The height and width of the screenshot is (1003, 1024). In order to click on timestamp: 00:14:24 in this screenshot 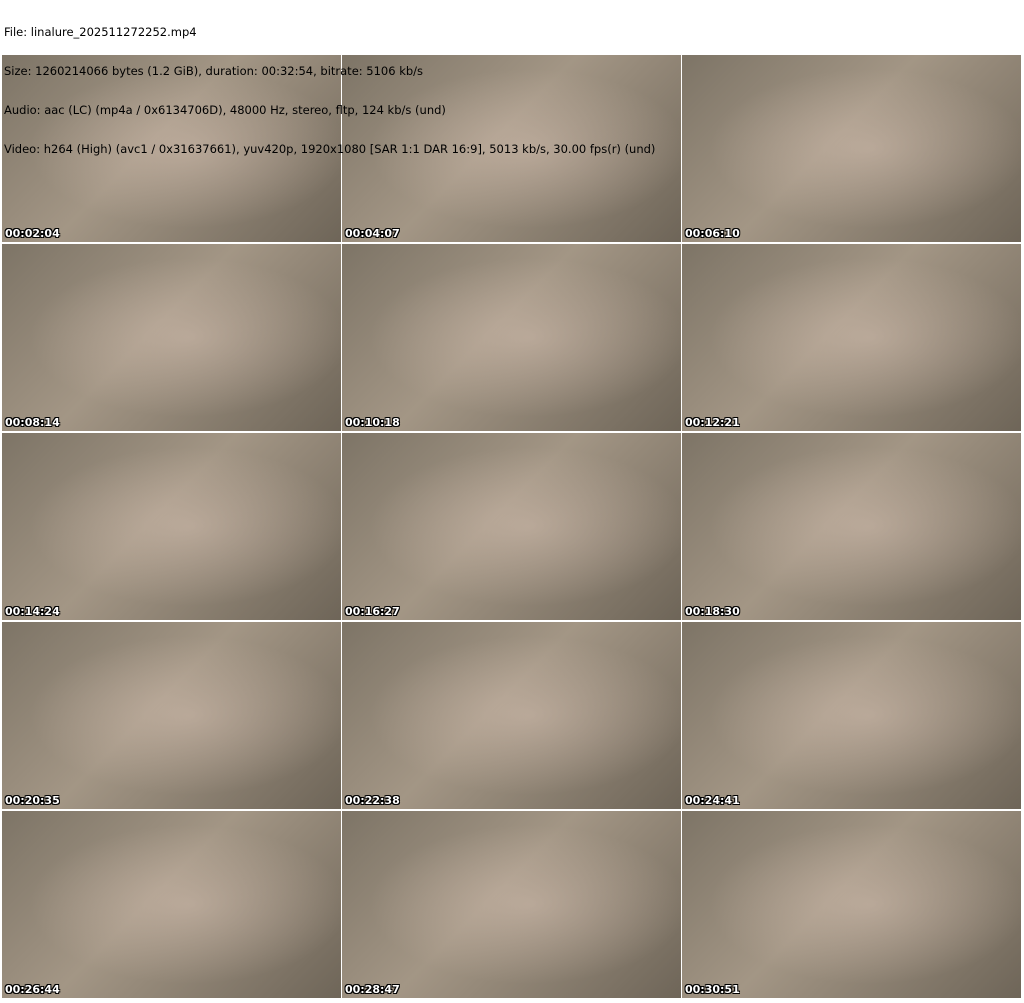, I will do `click(32, 611)`.